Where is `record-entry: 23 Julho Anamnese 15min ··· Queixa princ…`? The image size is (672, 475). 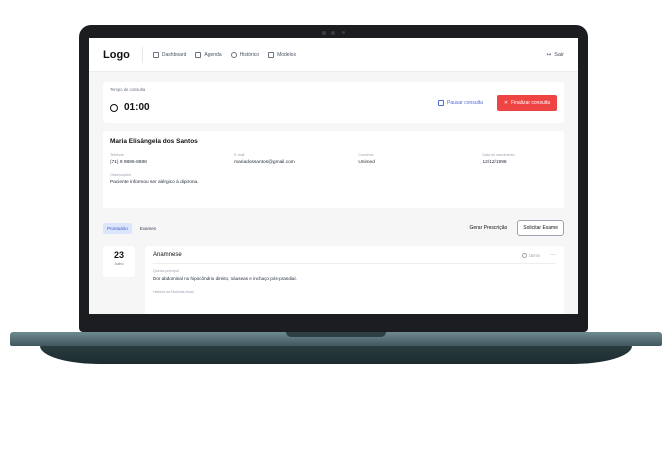
record-entry: 23 Julho Anamnese 15min ··· Queixa princ… is located at coordinates (333, 280).